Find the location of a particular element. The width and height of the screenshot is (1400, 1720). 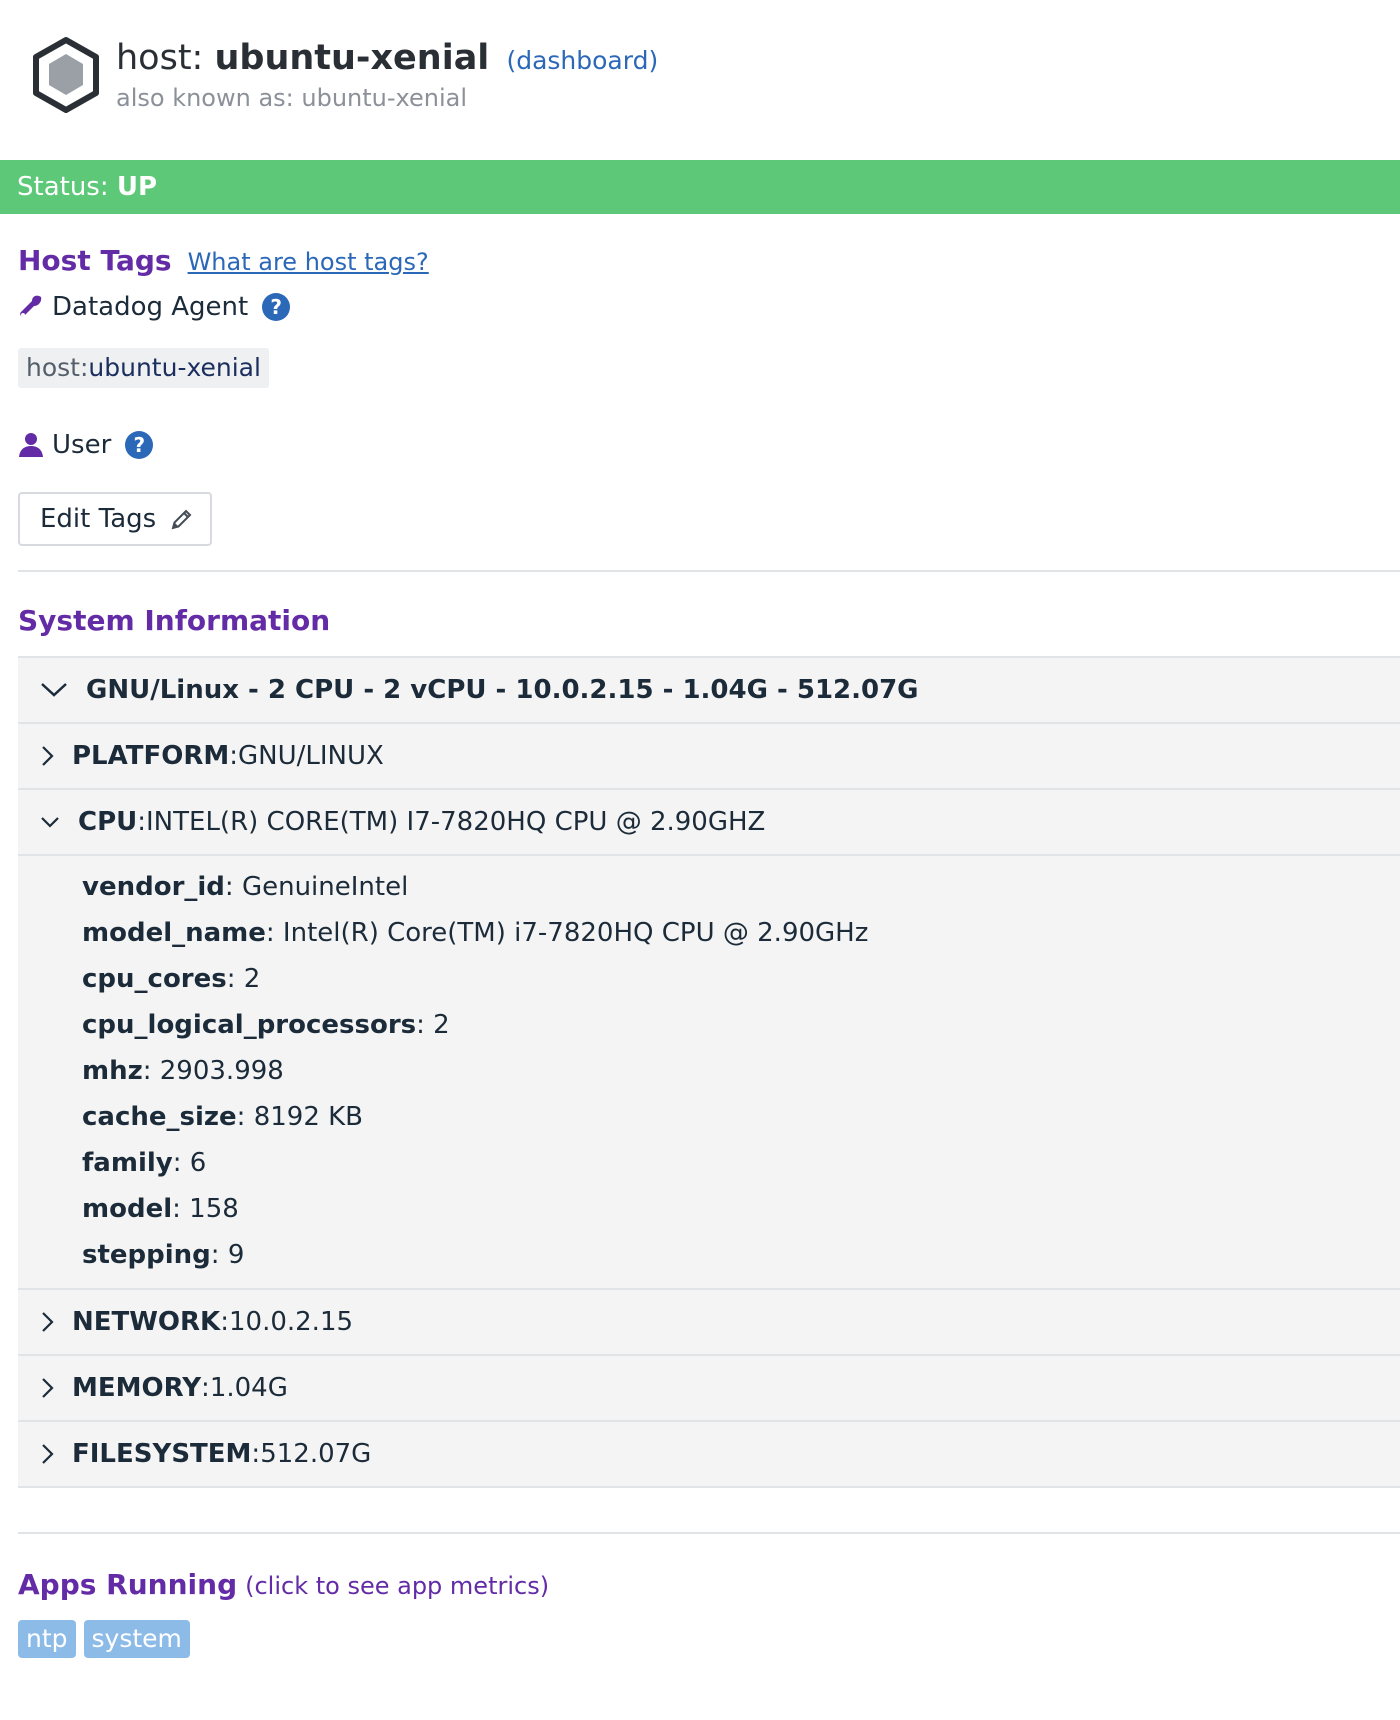

host-prefix: host: is located at coordinates (165, 58).